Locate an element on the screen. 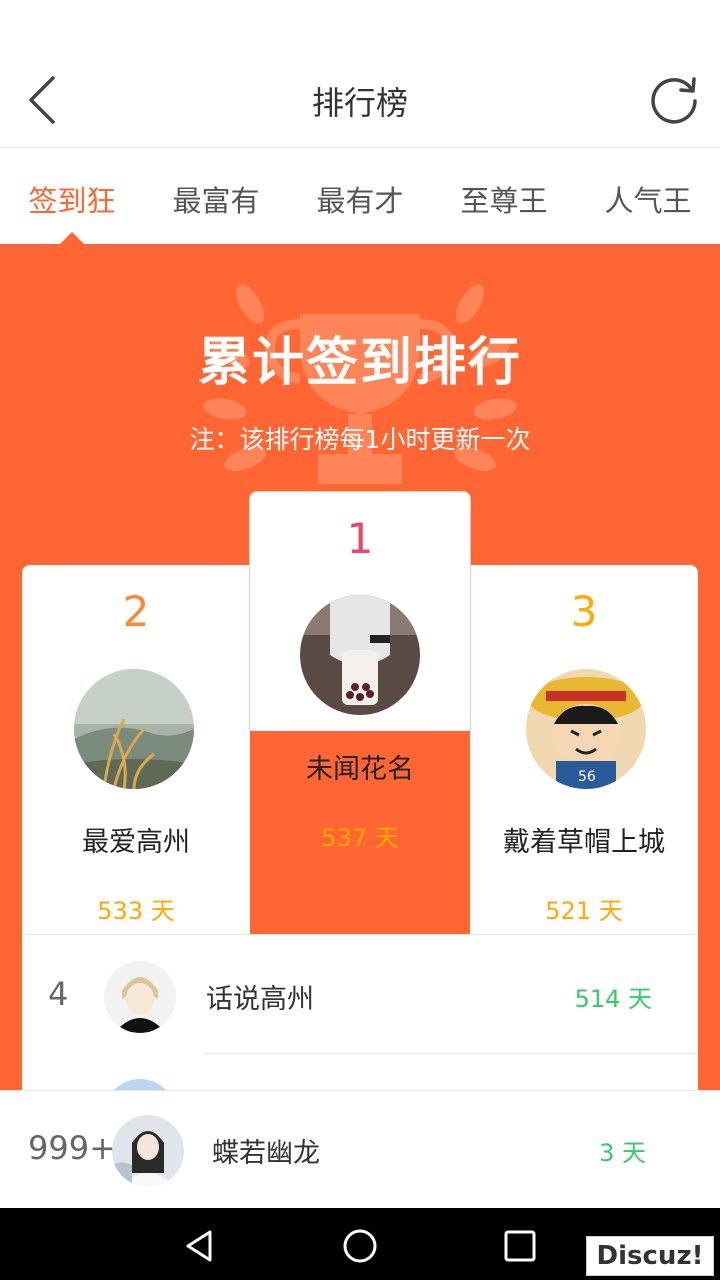 Image resolution: width=720 pixels, height=1280 pixels. ranking-note: 注：该排行榜每1小时更新一次 is located at coordinates (360, 439).